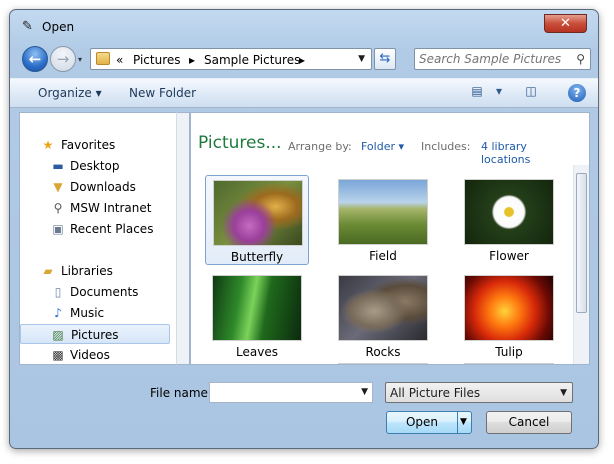  What do you see at coordinates (509, 308) in the screenshot?
I see `tulip-thumbnail` at bounding box center [509, 308].